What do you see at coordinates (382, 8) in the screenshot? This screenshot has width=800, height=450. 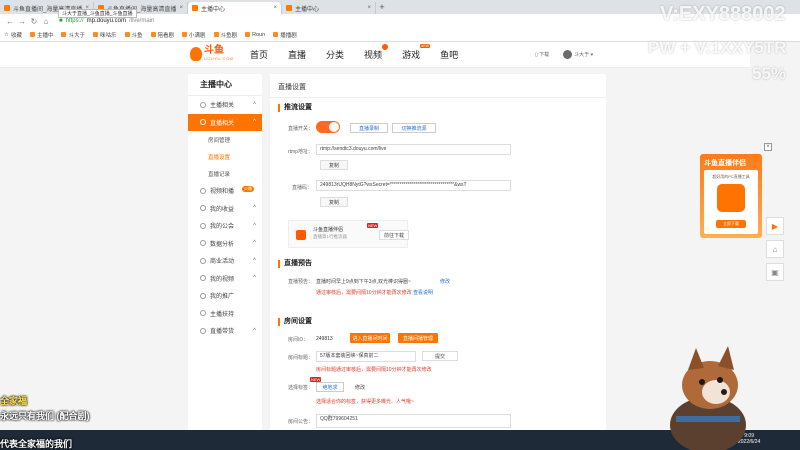 I see `new-tab-button: +` at bounding box center [382, 8].